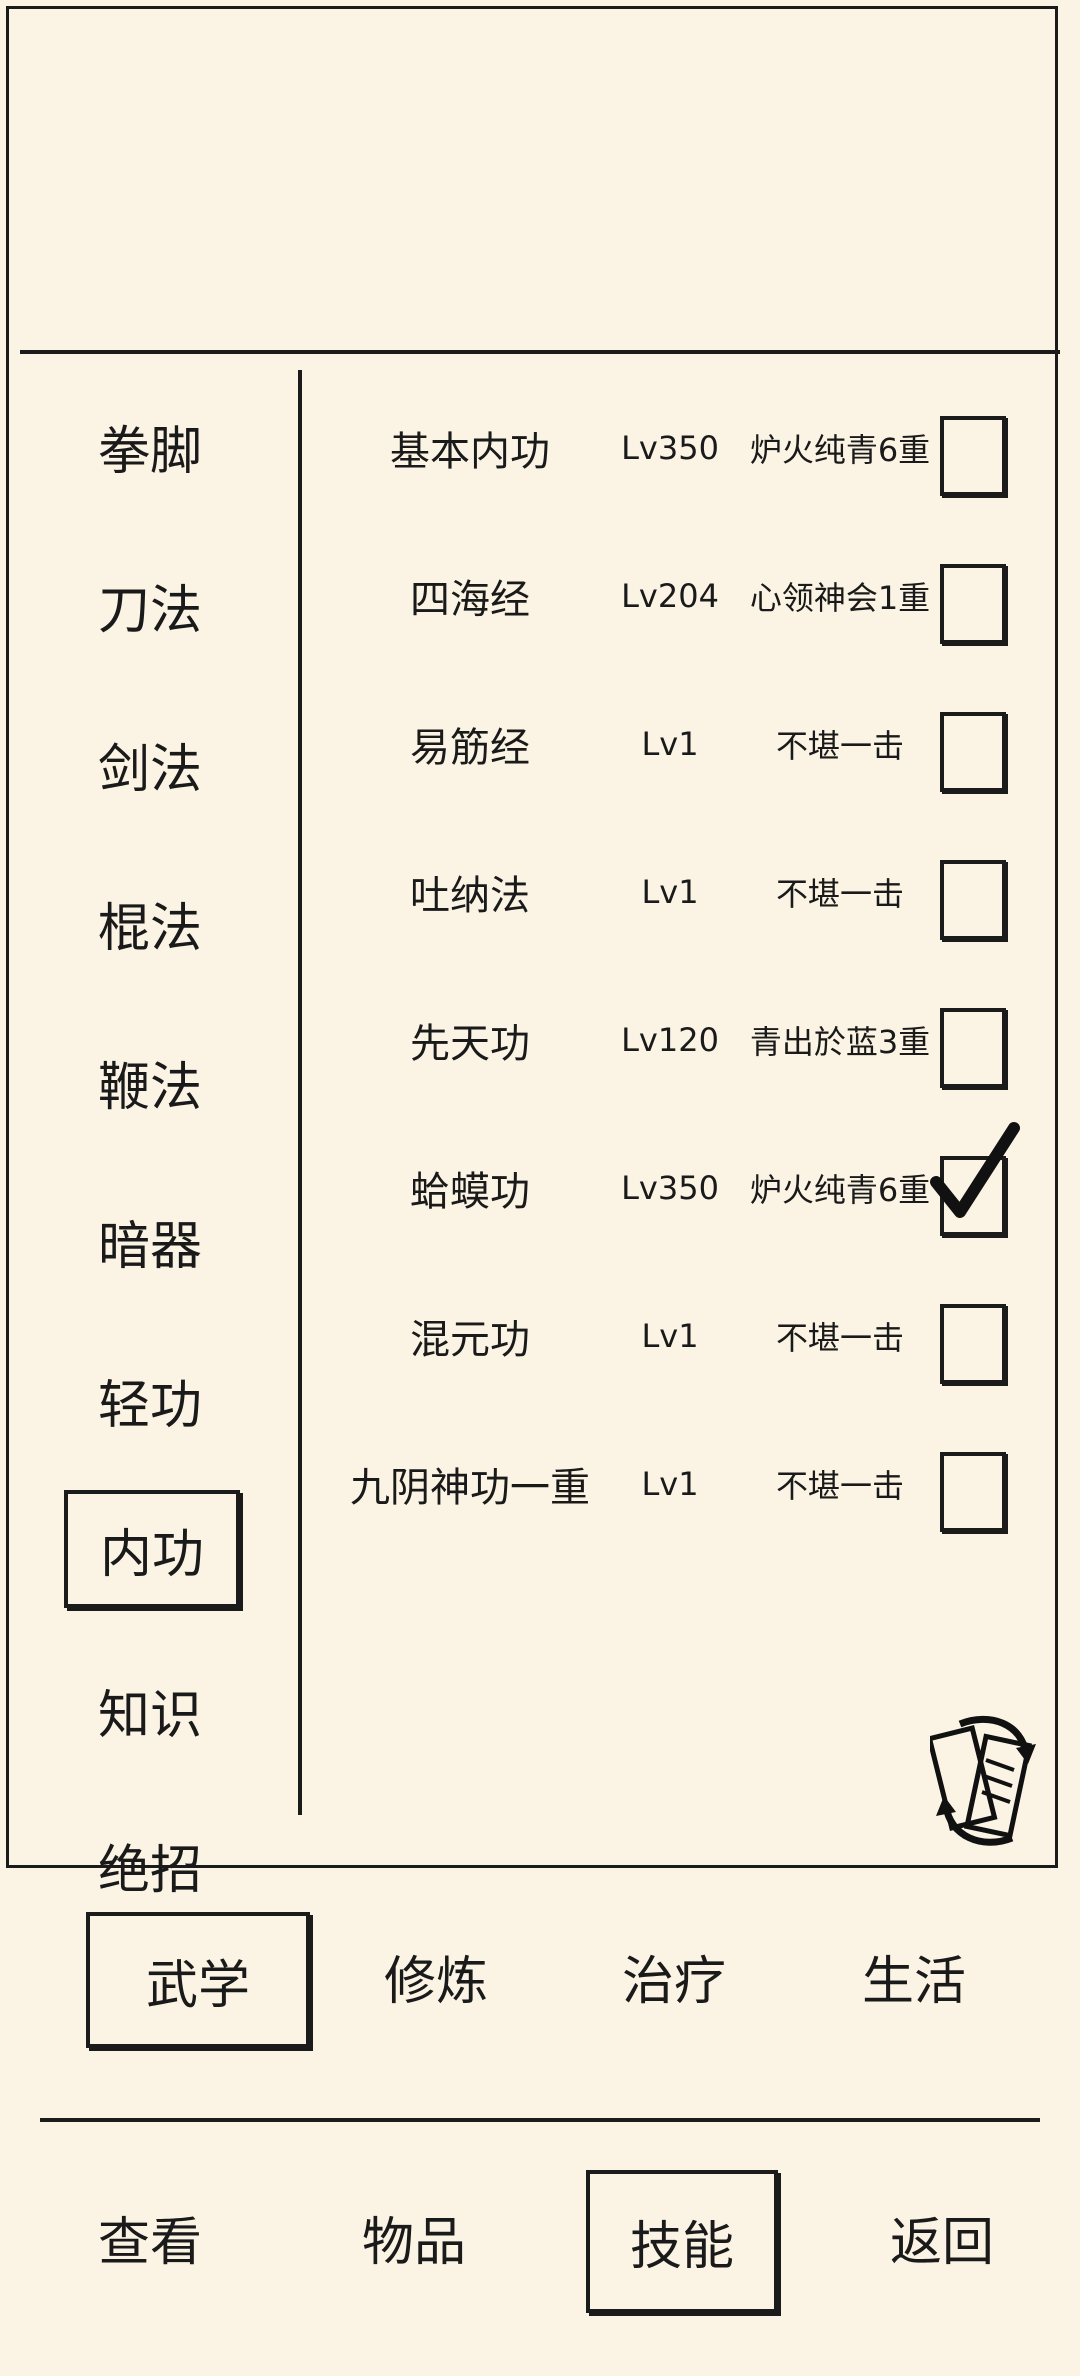 This screenshot has width=1080, height=2376. What do you see at coordinates (150, 446) in the screenshot?
I see `category-quanjiao: 拳脚` at bounding box center [150, 446].